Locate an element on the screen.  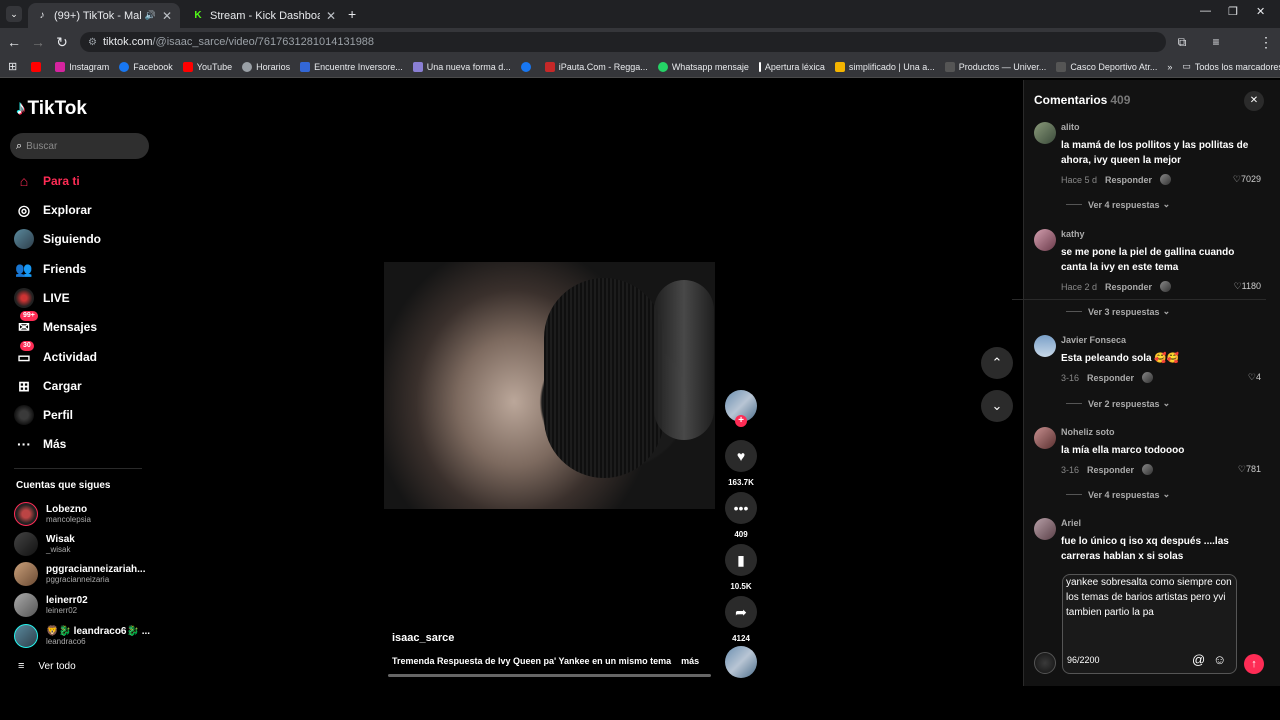
more-bookmarks-icon: » is located at coordinates (1169, 67).